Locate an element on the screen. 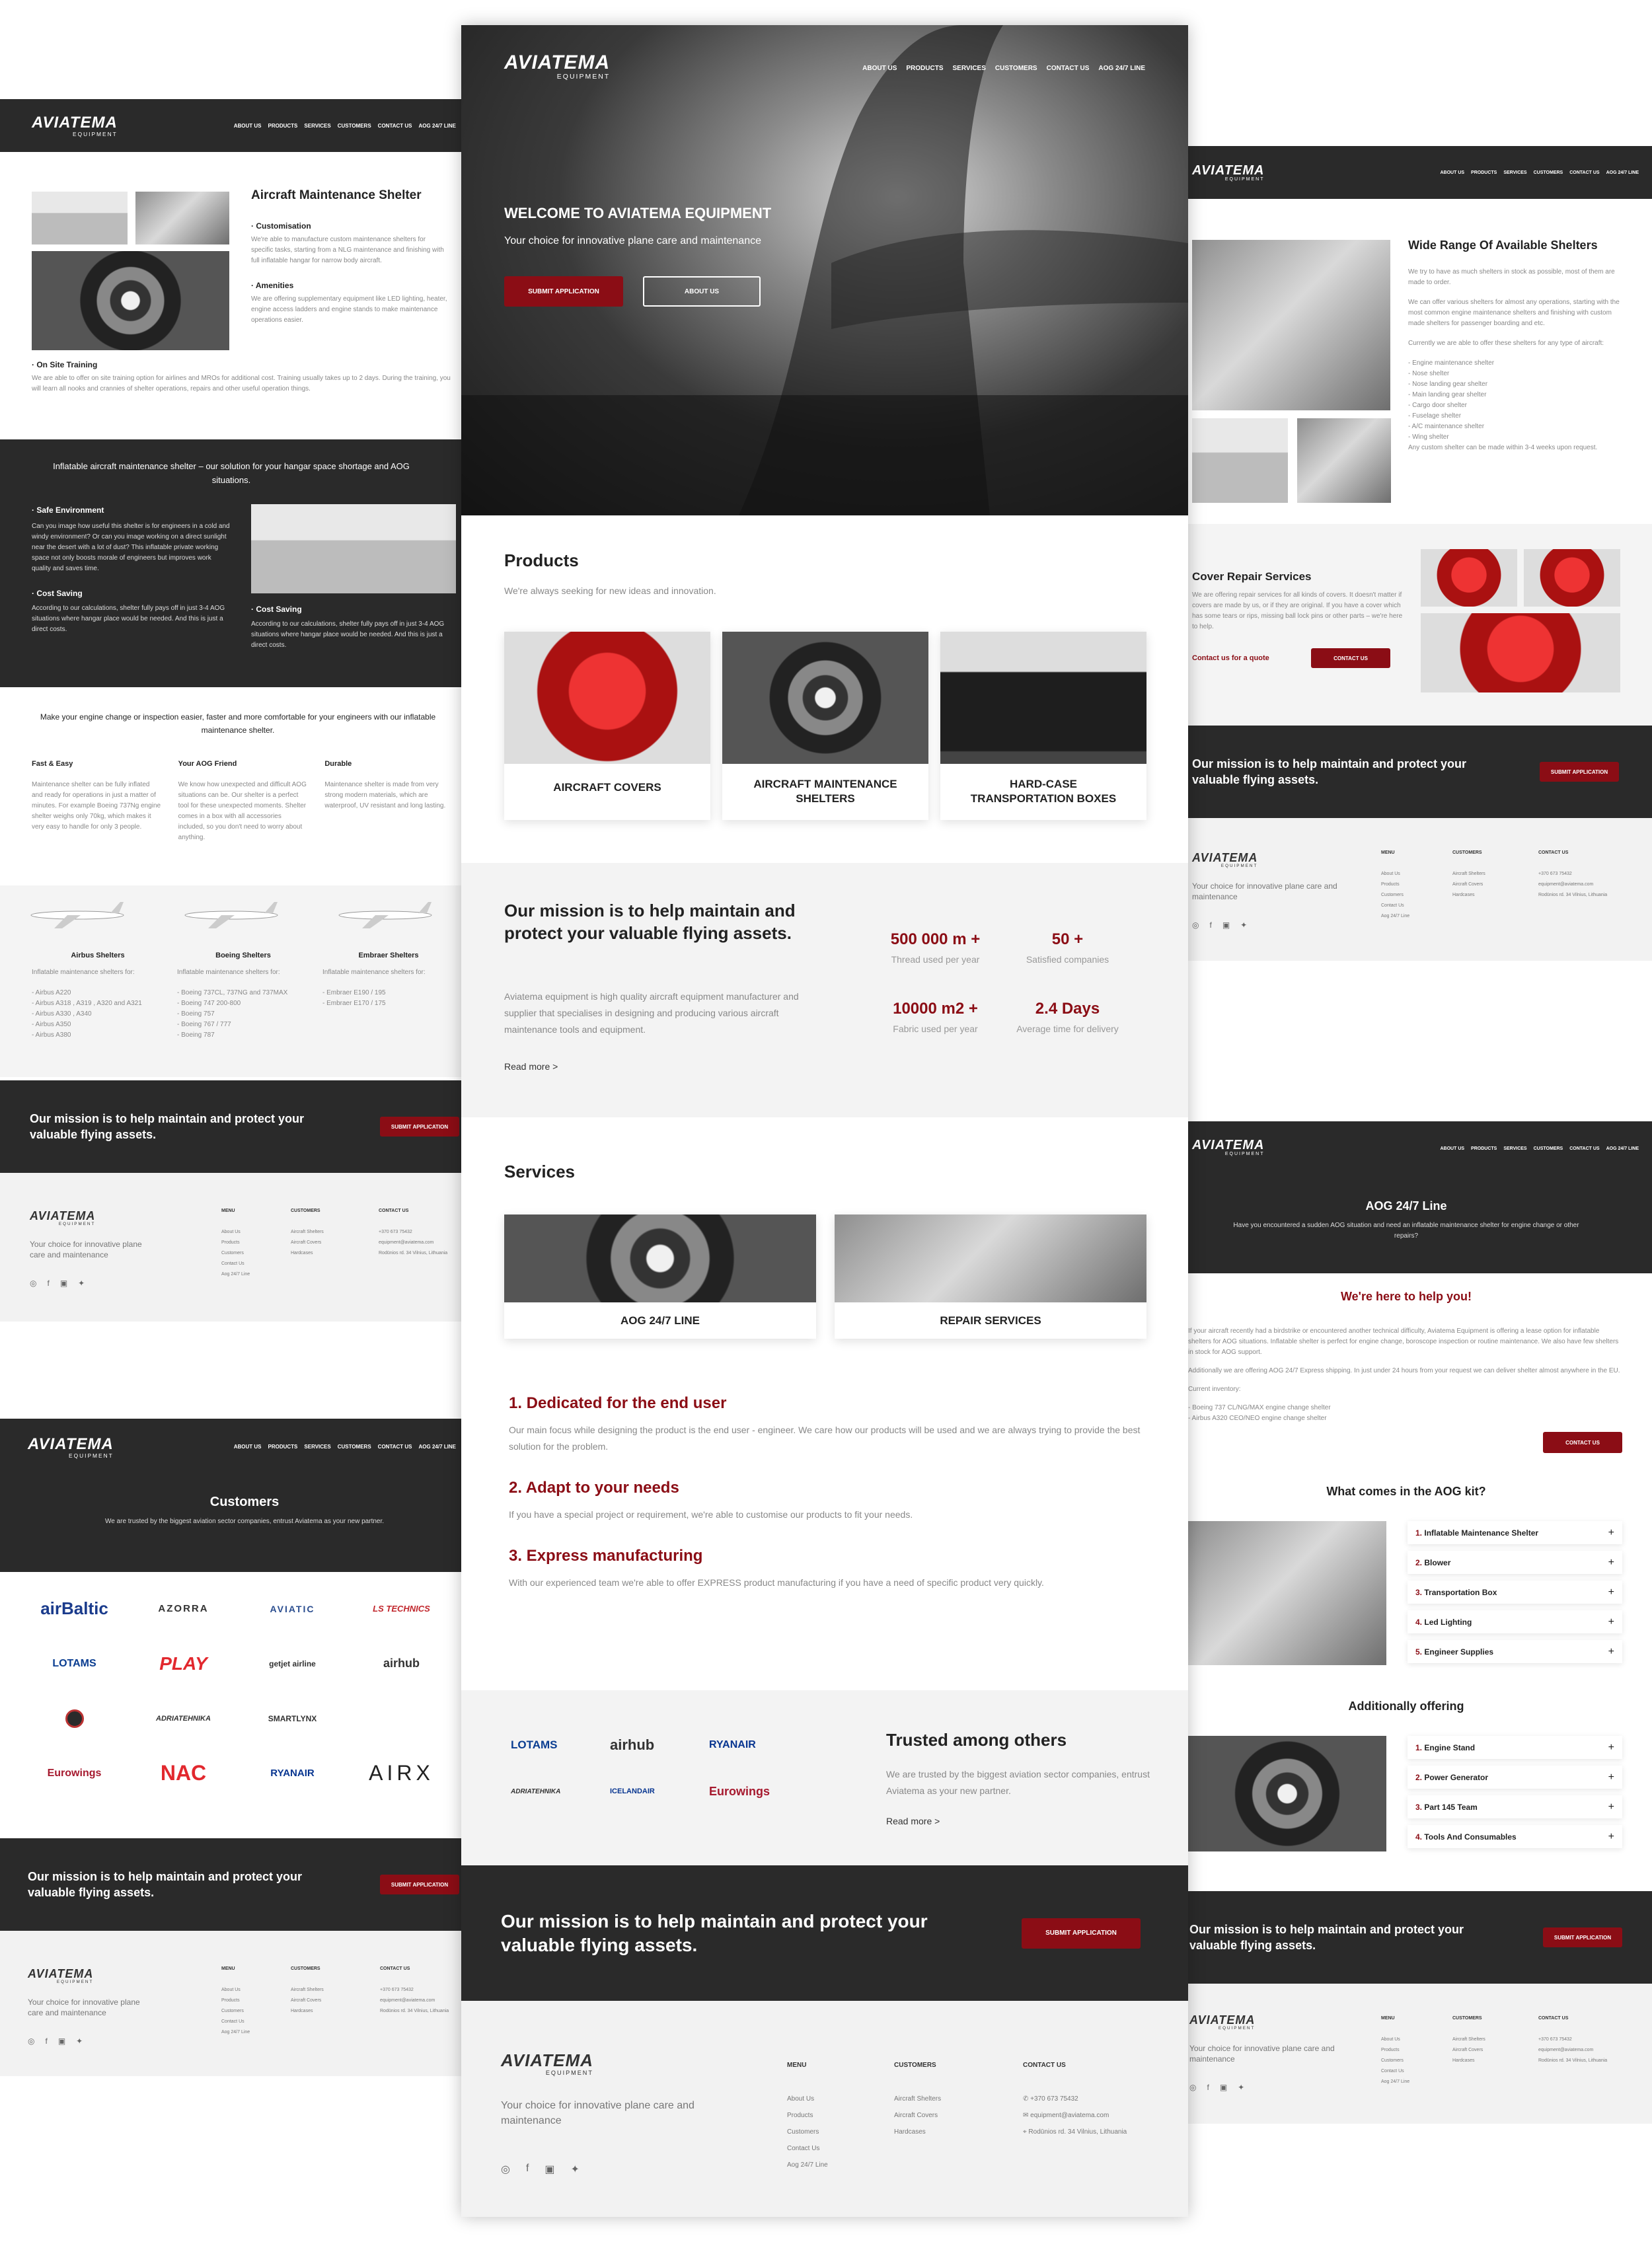 This screenshot has height=2242, width=1652. mission-read-more: Read more > is located at coordinates (531, 1067).